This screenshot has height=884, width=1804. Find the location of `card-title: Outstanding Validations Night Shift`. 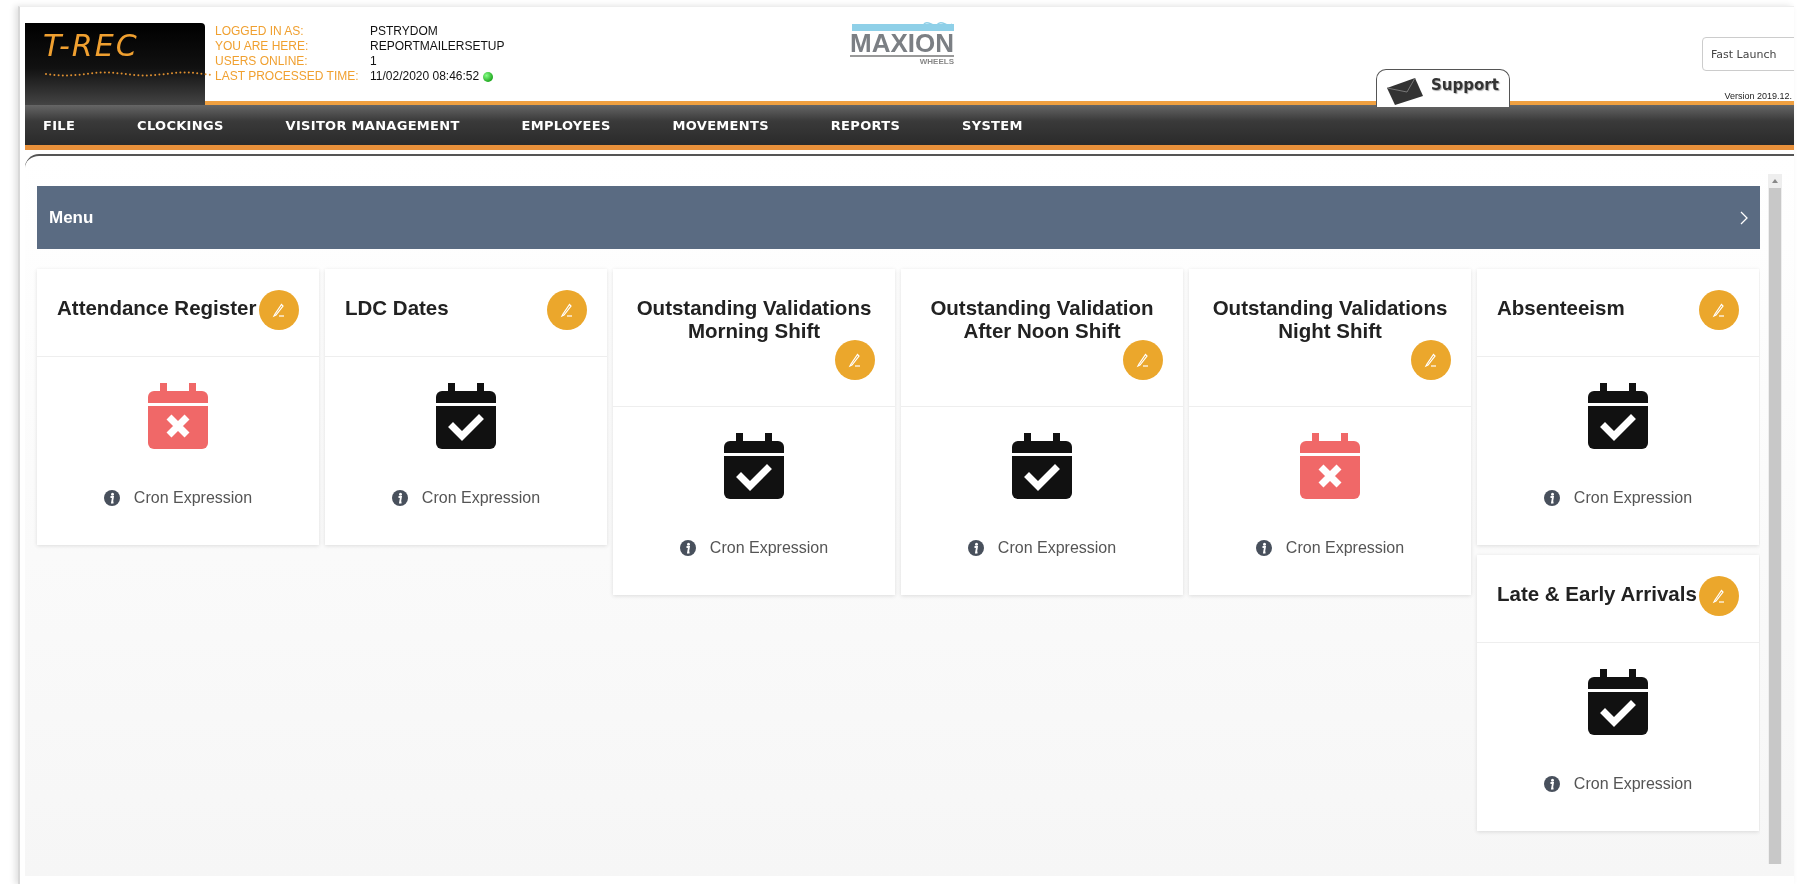

card-title: Outstanding Validations Night Shift is located at coordinates (1330, 319).